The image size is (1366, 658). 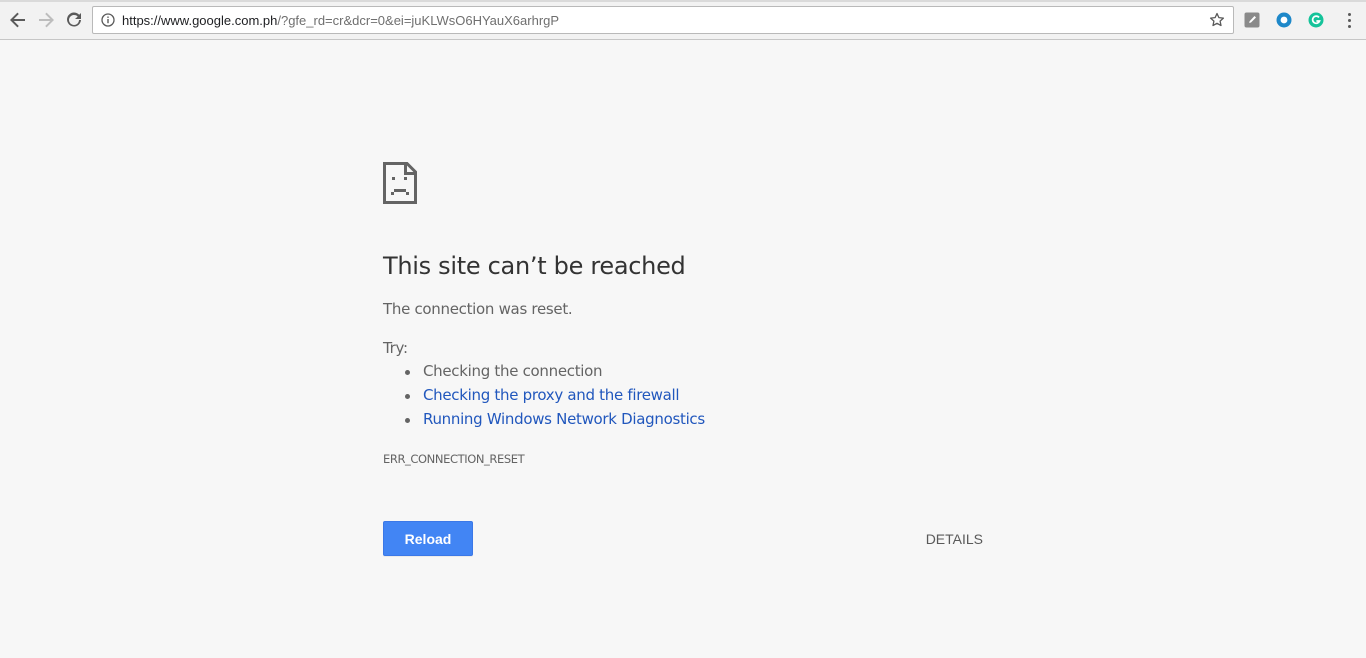 I want to click on grammarly-icon, so click(x=1316, y=20).